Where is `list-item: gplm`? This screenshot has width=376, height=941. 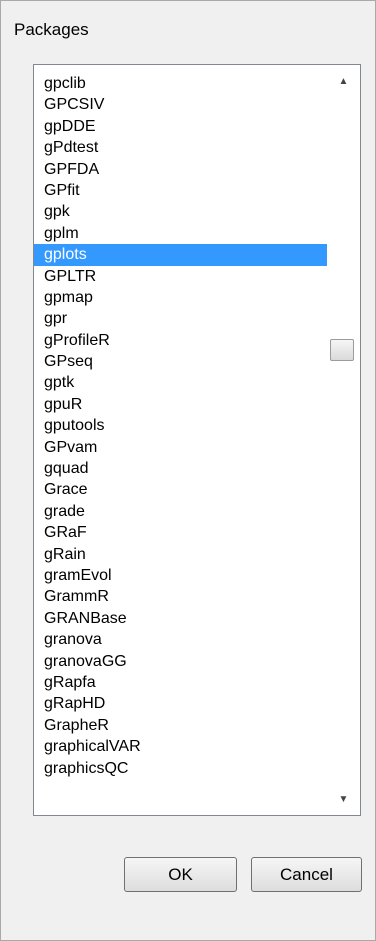
list-item: gplm is located at coordinates (180, 233).